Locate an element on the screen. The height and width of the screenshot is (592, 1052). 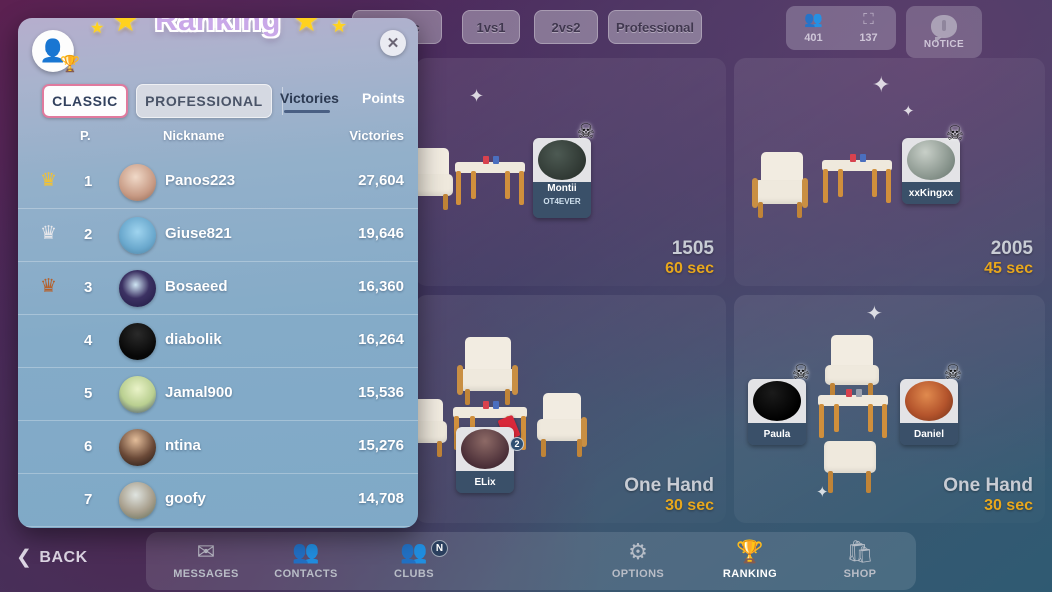
player-name-plate: ELix is located at coordinates (485, 482).